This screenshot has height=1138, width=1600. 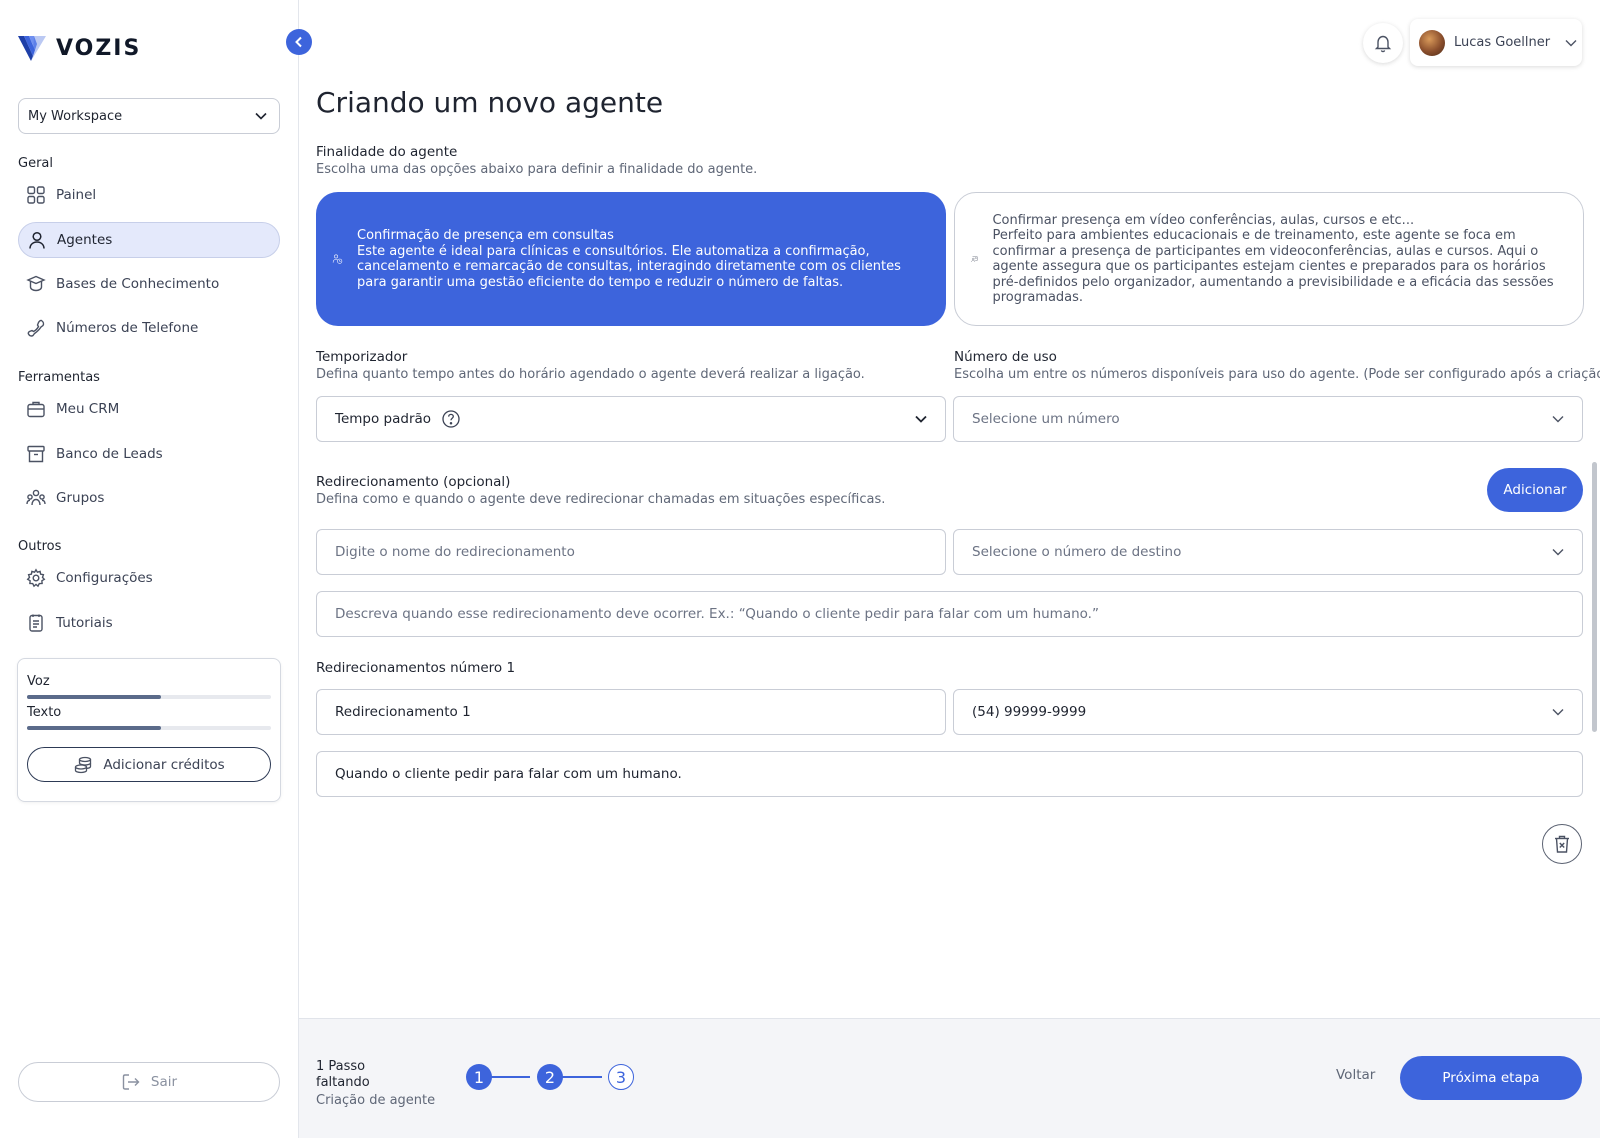 I want to click on sidebar-item-label: Tutoriais, so click(x=84, y=623).